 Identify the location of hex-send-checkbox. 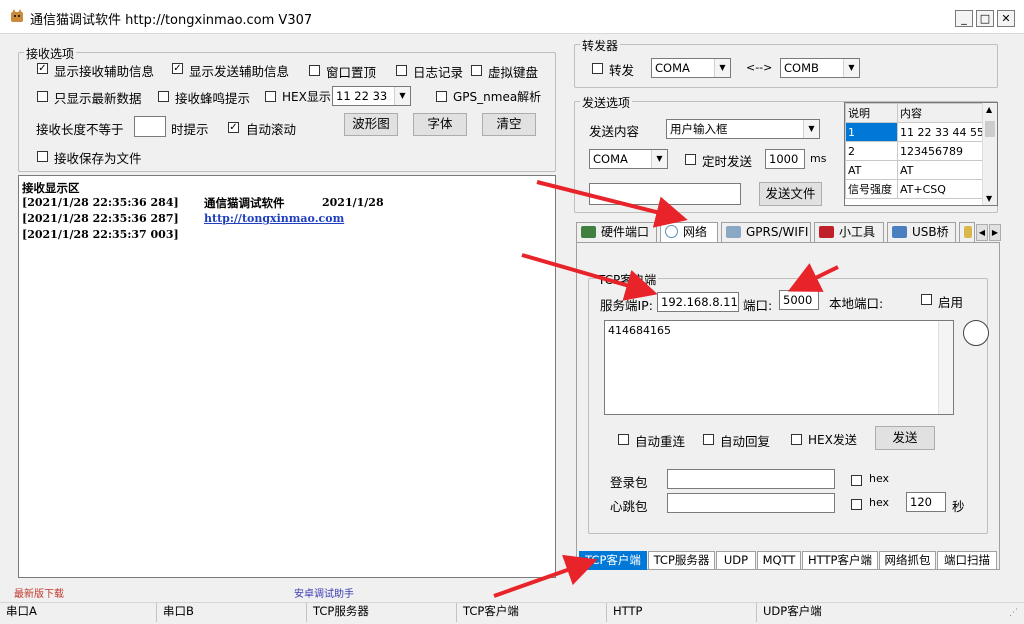
(796, 439).